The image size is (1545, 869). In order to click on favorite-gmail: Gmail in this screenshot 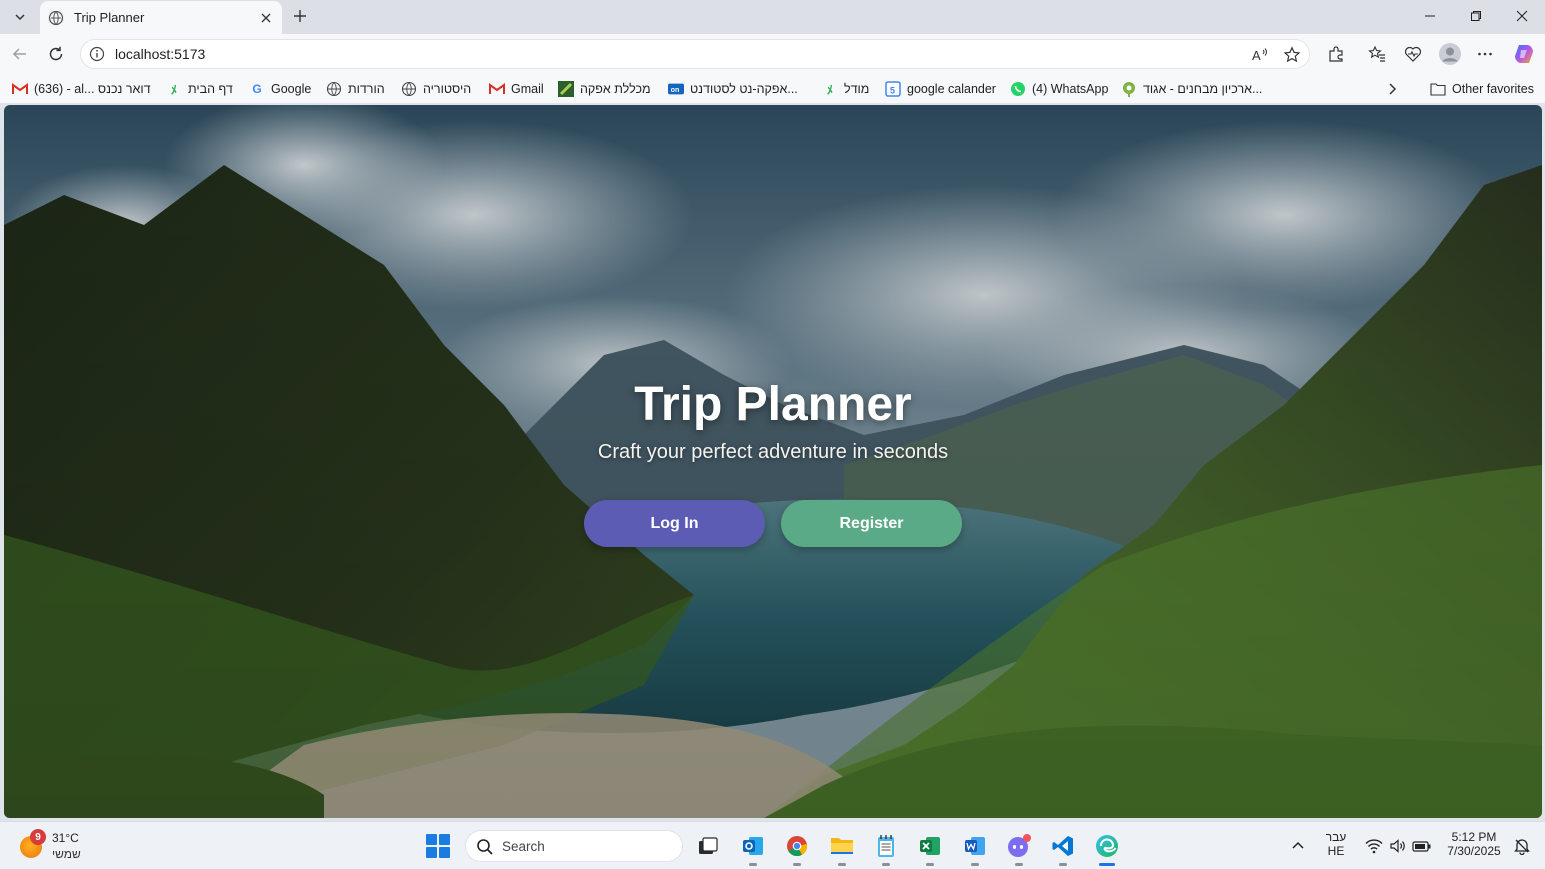, I will do `click(516, 89)`.